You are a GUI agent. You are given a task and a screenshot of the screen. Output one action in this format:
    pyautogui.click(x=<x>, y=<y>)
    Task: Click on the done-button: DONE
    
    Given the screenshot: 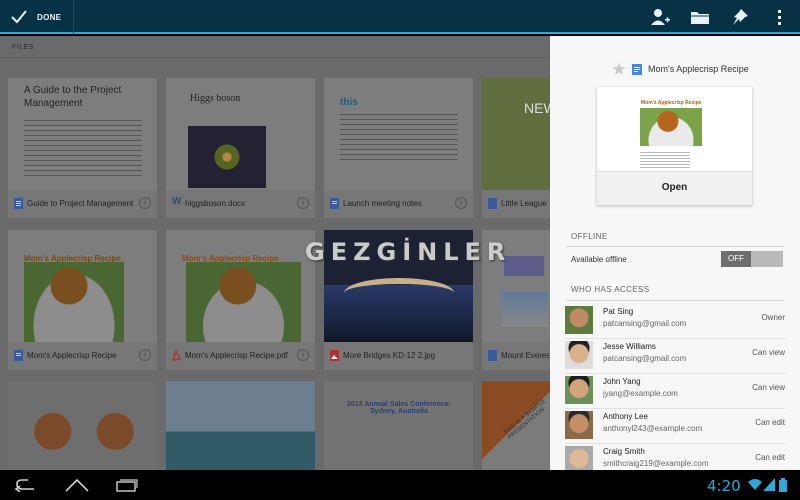 What is the action you would take?
    pyautogui.click(x=37, y=17)
    